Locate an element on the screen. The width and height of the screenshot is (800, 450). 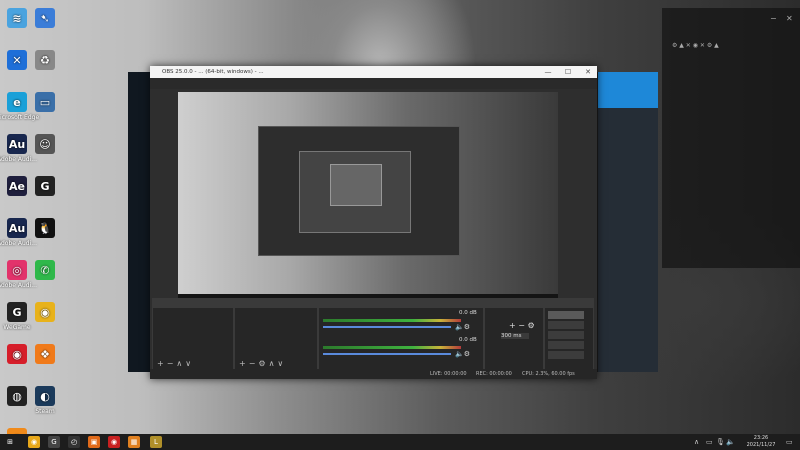
taskbar-clock: 23:26 2021/11/27 is located at coordinates (761, 442).